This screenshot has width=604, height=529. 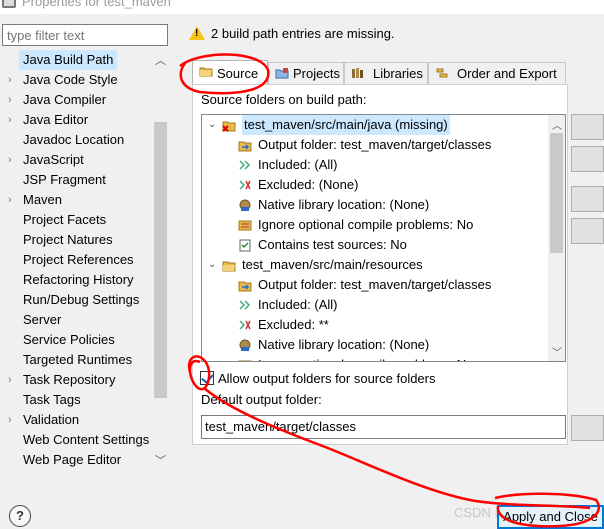 What do you see at coordinates (587, 127) in the screenshot?
I see `add-folder-button` at bounding box center [587, 127].